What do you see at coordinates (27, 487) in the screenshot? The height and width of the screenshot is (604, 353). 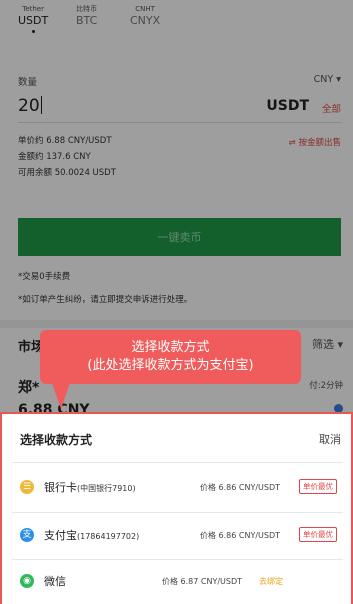 I see `bank-card-icon: ☰` at bounding box center [27, 487].